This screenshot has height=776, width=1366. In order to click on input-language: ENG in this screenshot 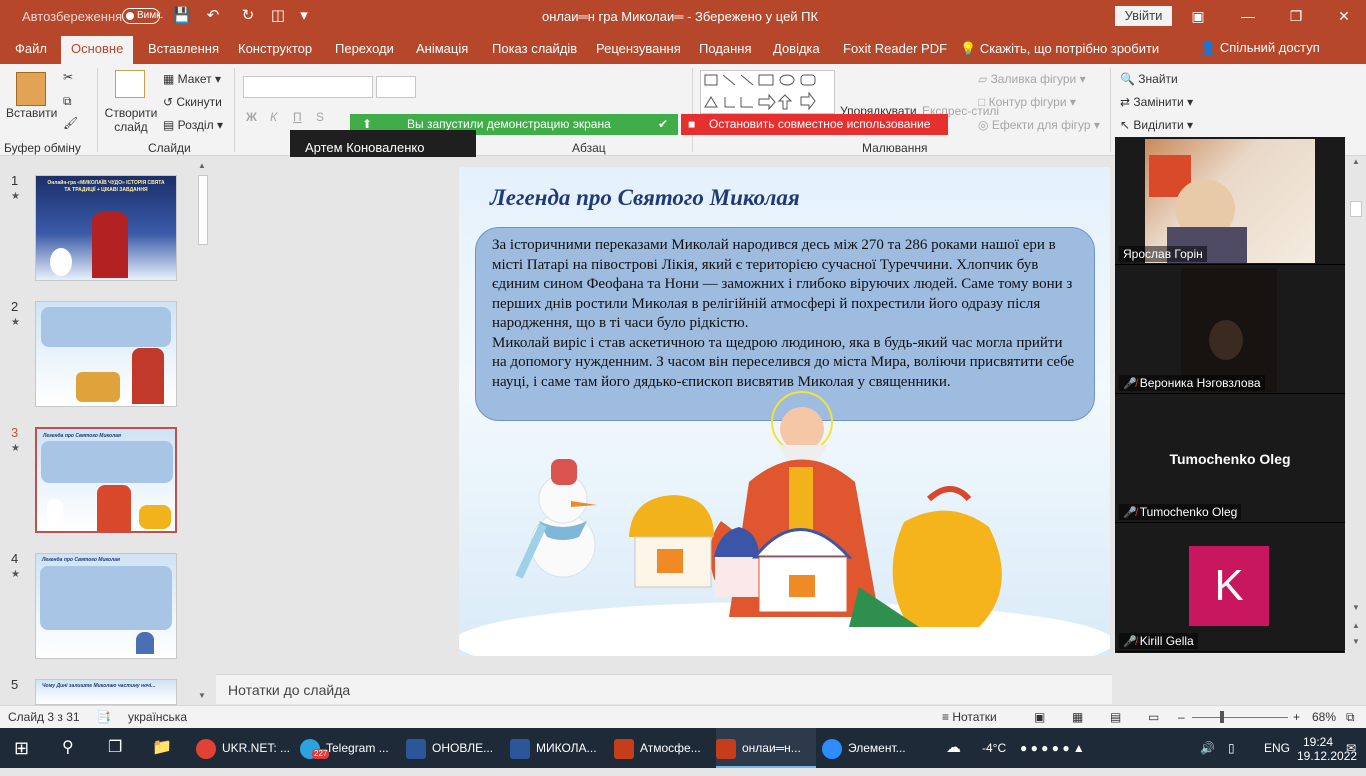, I will do `click(1277, 748)`.